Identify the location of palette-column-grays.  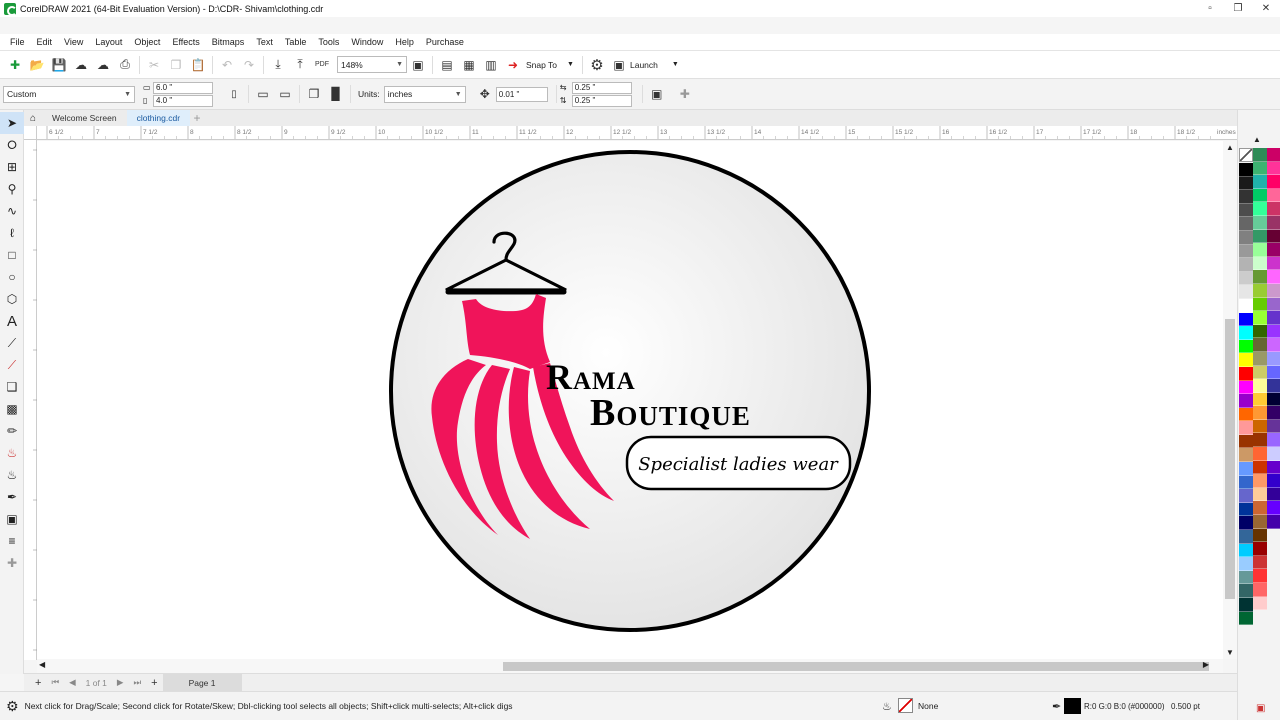
(1246, 394).